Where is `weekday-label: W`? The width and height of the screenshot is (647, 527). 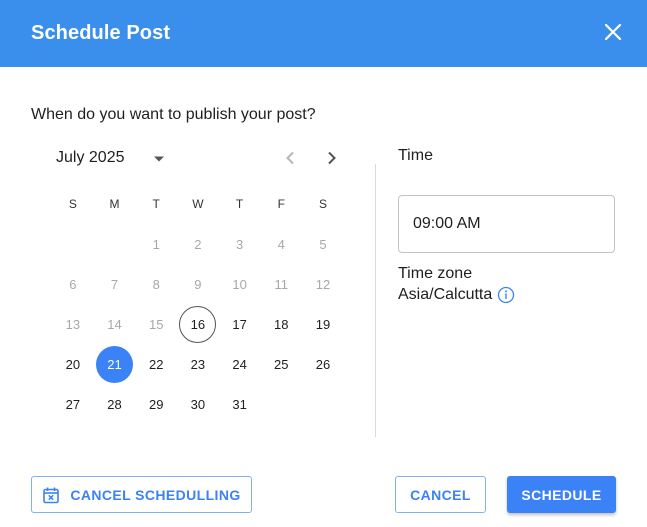
weekday-label: W is located at coordinates (198, 204).